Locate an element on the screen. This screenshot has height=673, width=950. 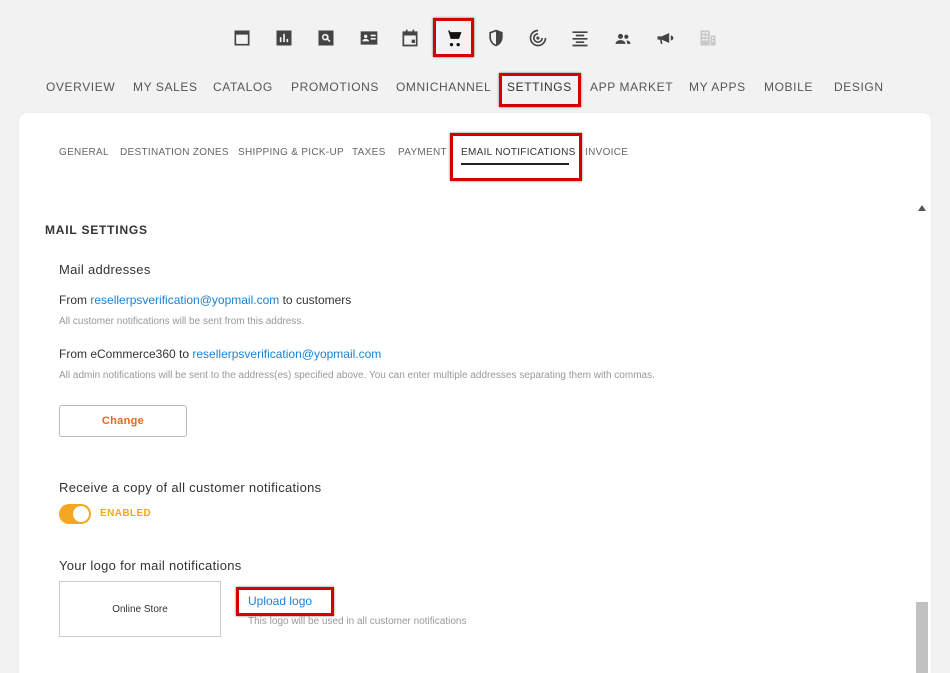
radar-icon is located at coordinates (538, 38).